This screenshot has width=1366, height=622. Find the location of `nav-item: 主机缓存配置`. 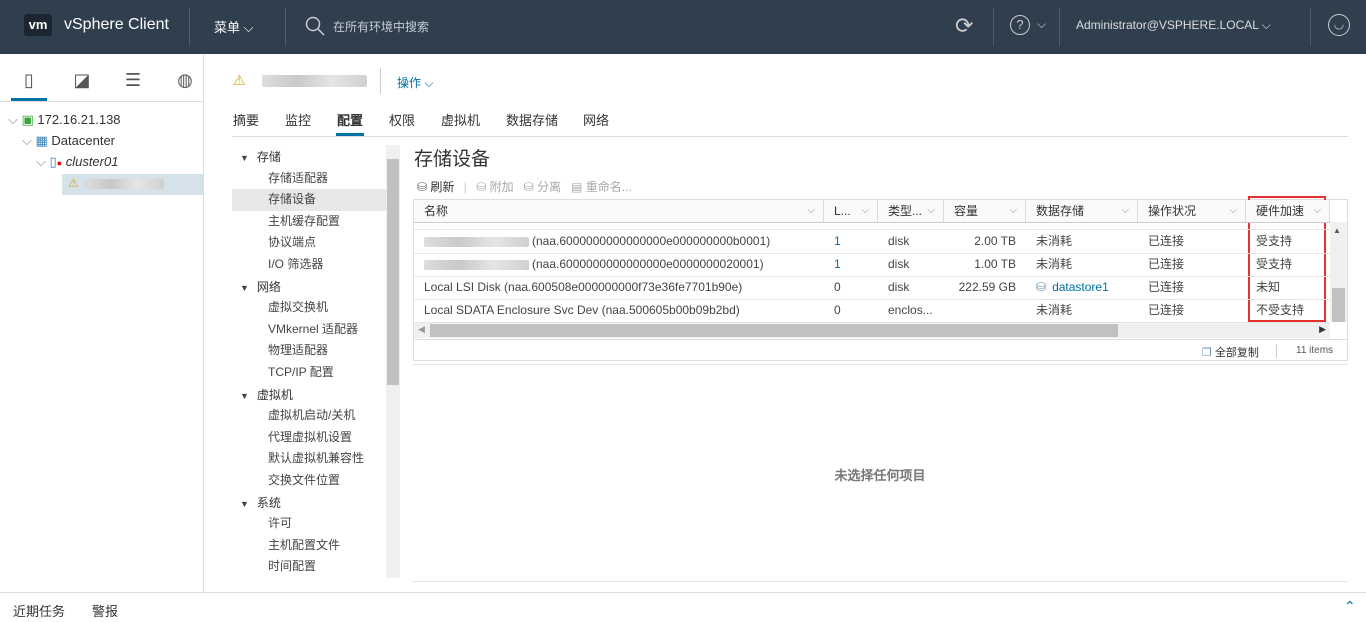

nav-item: 主机缓存配置 is located at coordinates (304, 222).